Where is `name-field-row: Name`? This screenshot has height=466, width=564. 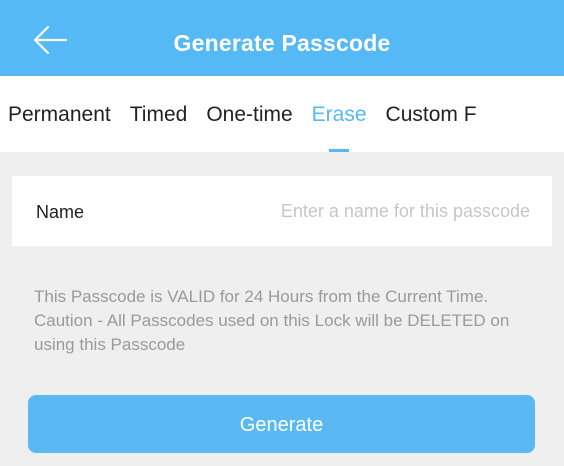
name-field-row: Name is located at coordinates (282, 211).